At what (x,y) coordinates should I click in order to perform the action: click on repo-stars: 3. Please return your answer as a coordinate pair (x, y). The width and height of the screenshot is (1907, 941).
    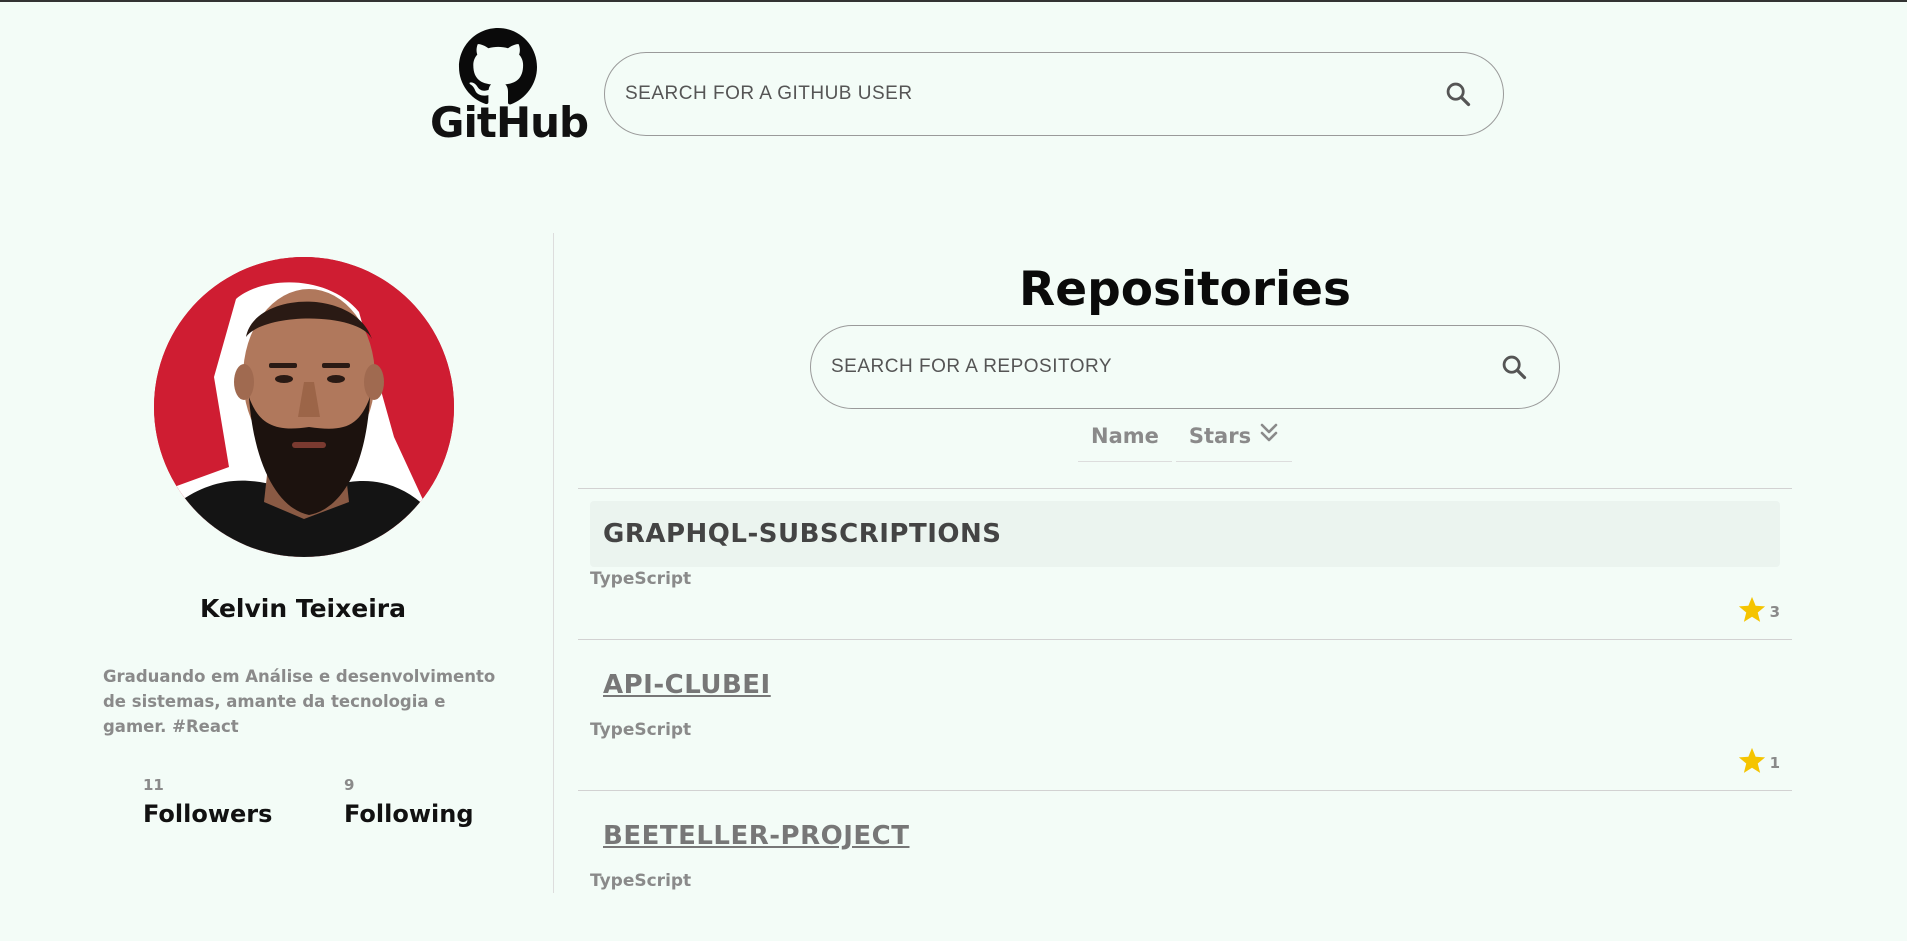
    Looking at the image, I should click on (1758, 612).